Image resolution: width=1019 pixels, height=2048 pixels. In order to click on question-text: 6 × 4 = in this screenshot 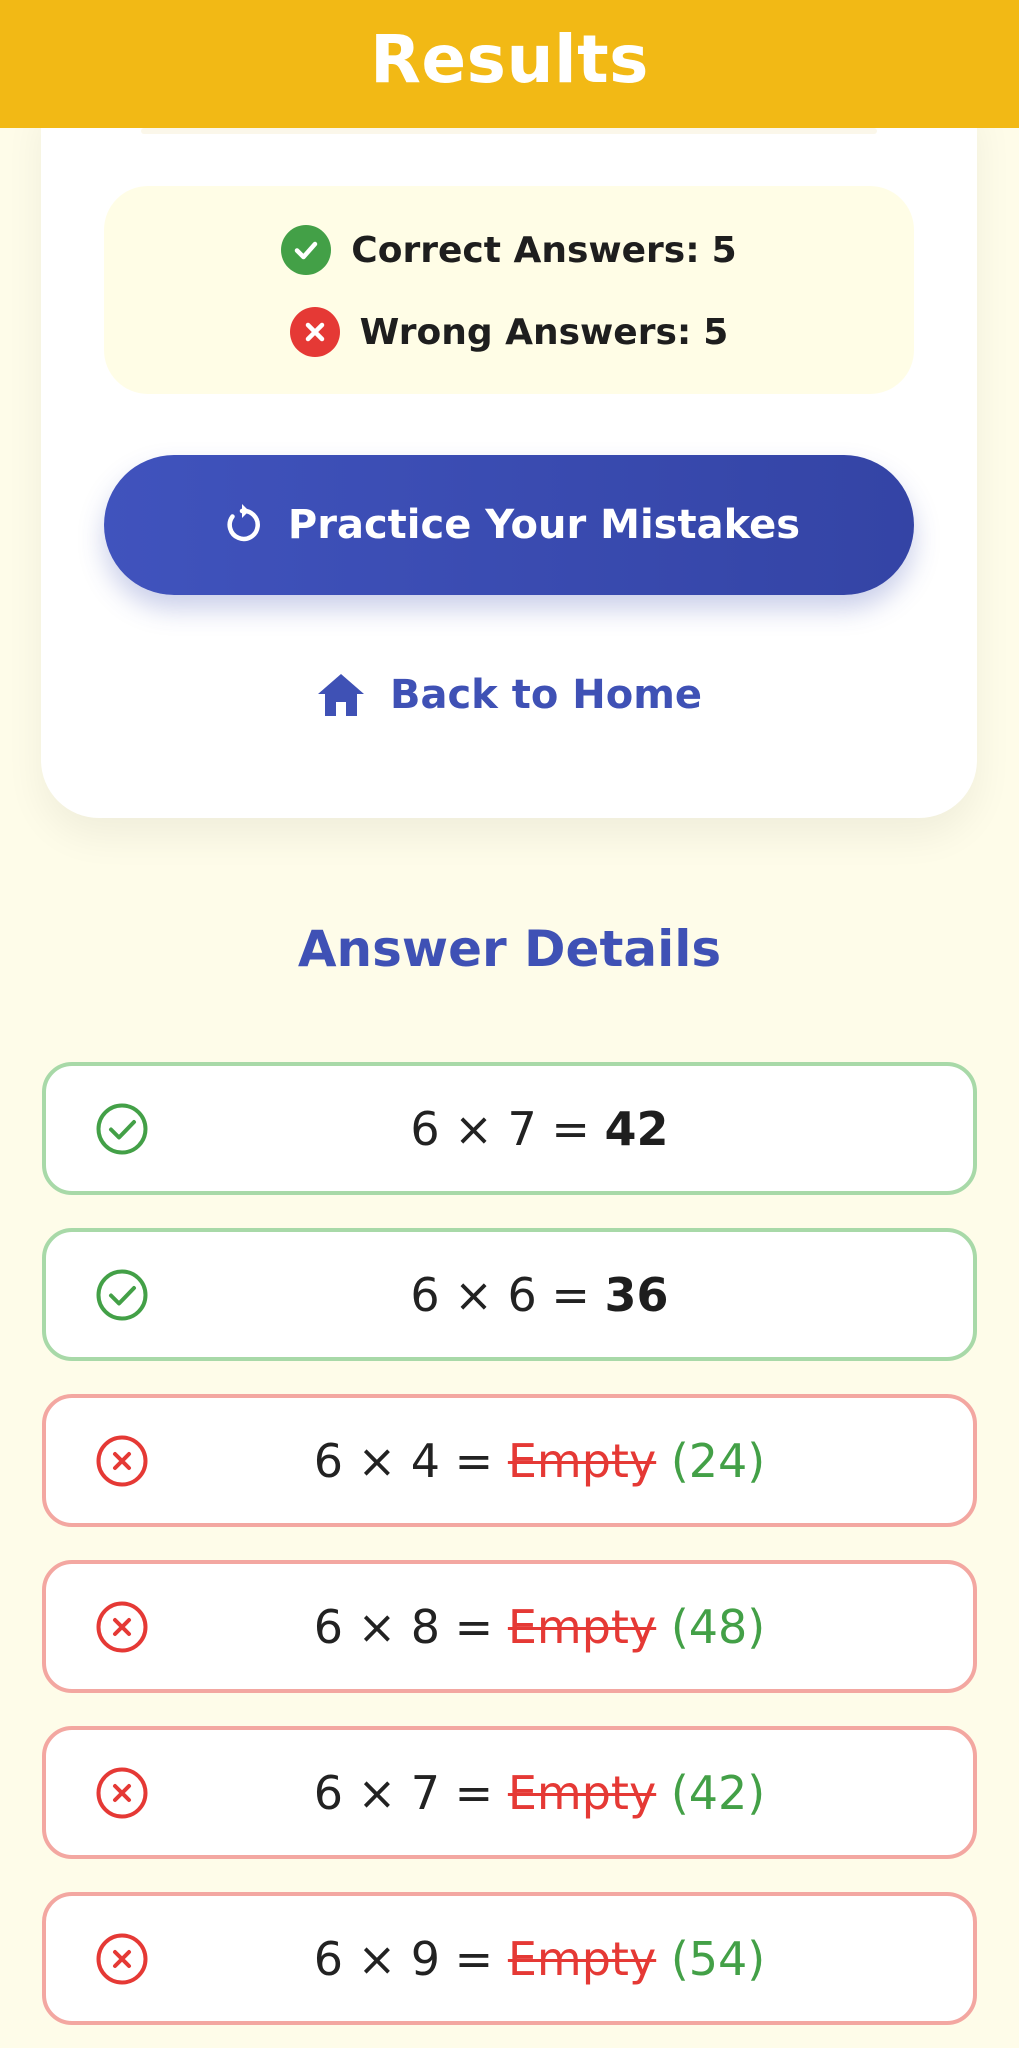, I will do `click(403, 1460)`.